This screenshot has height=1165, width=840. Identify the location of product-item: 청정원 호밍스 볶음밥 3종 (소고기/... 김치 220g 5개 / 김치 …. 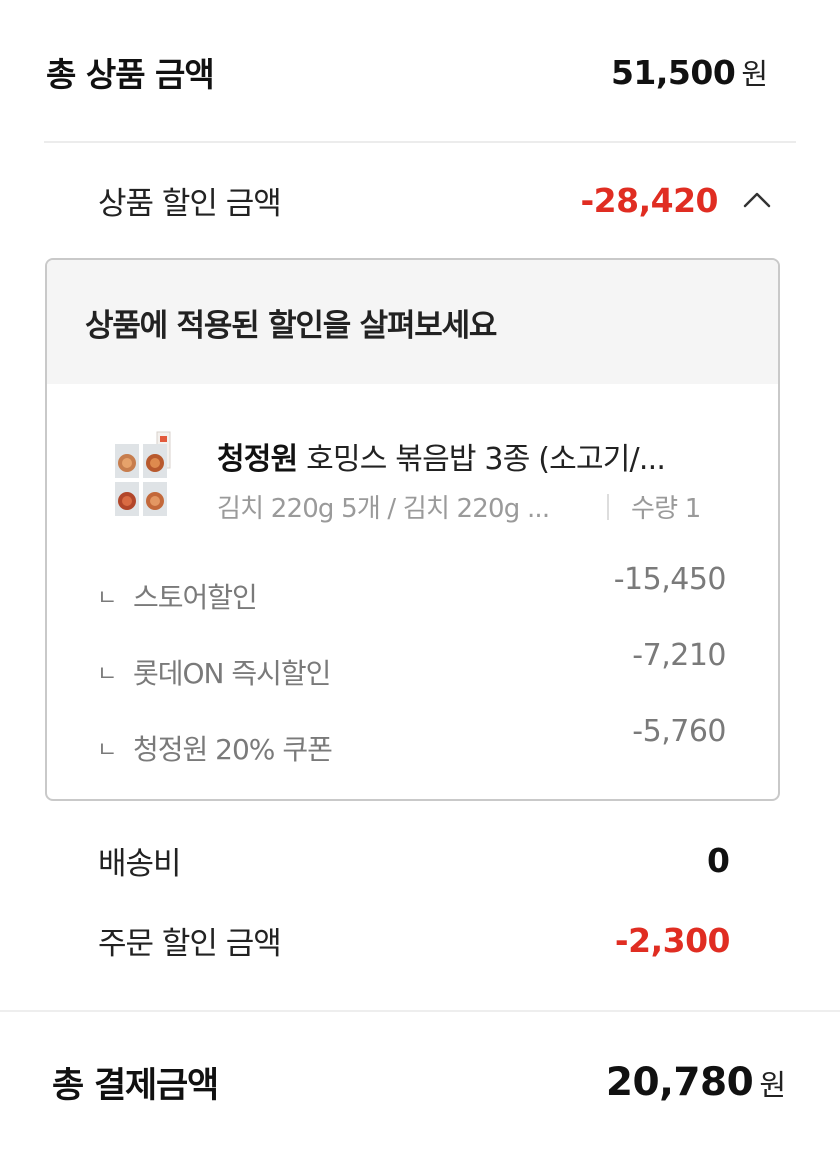
(420, 478).